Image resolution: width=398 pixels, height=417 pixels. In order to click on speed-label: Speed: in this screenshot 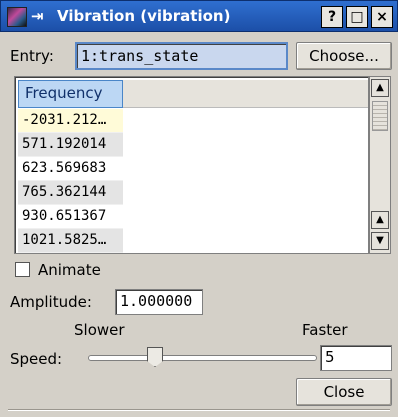, I will do `click(36, 359)`.